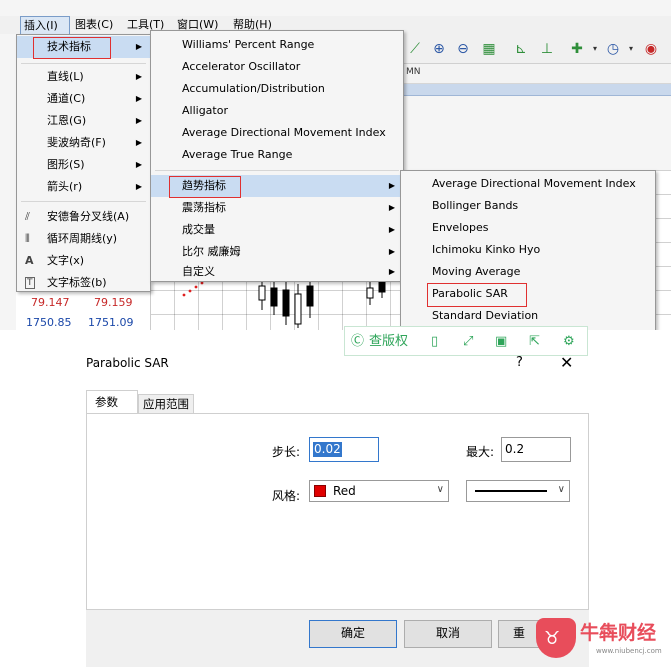 The width and height of the screenshot is (671, 667). I want to click on tab-parameters: 参数, so click(112, 402).